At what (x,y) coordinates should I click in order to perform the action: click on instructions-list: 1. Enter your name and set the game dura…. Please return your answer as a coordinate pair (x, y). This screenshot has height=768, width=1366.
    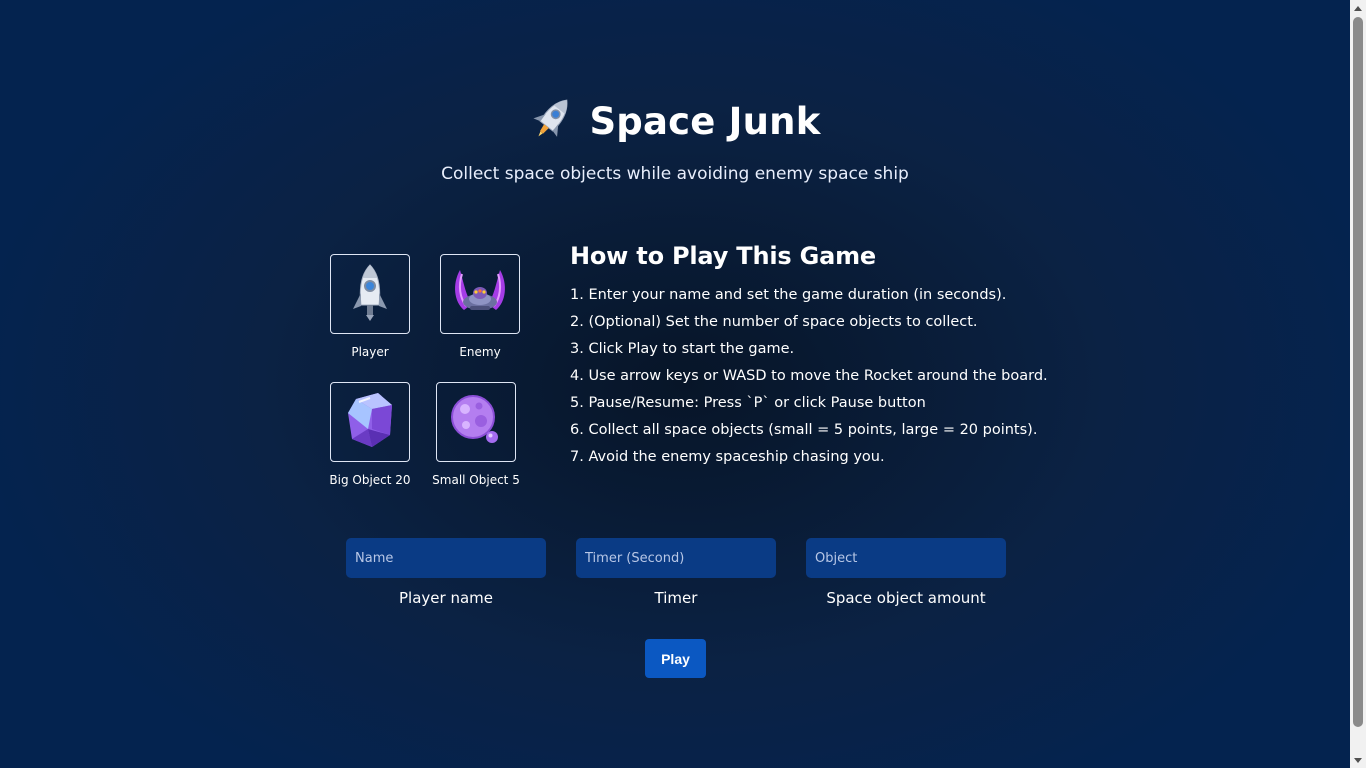
    Looking at the image, I should click on (820, 376).